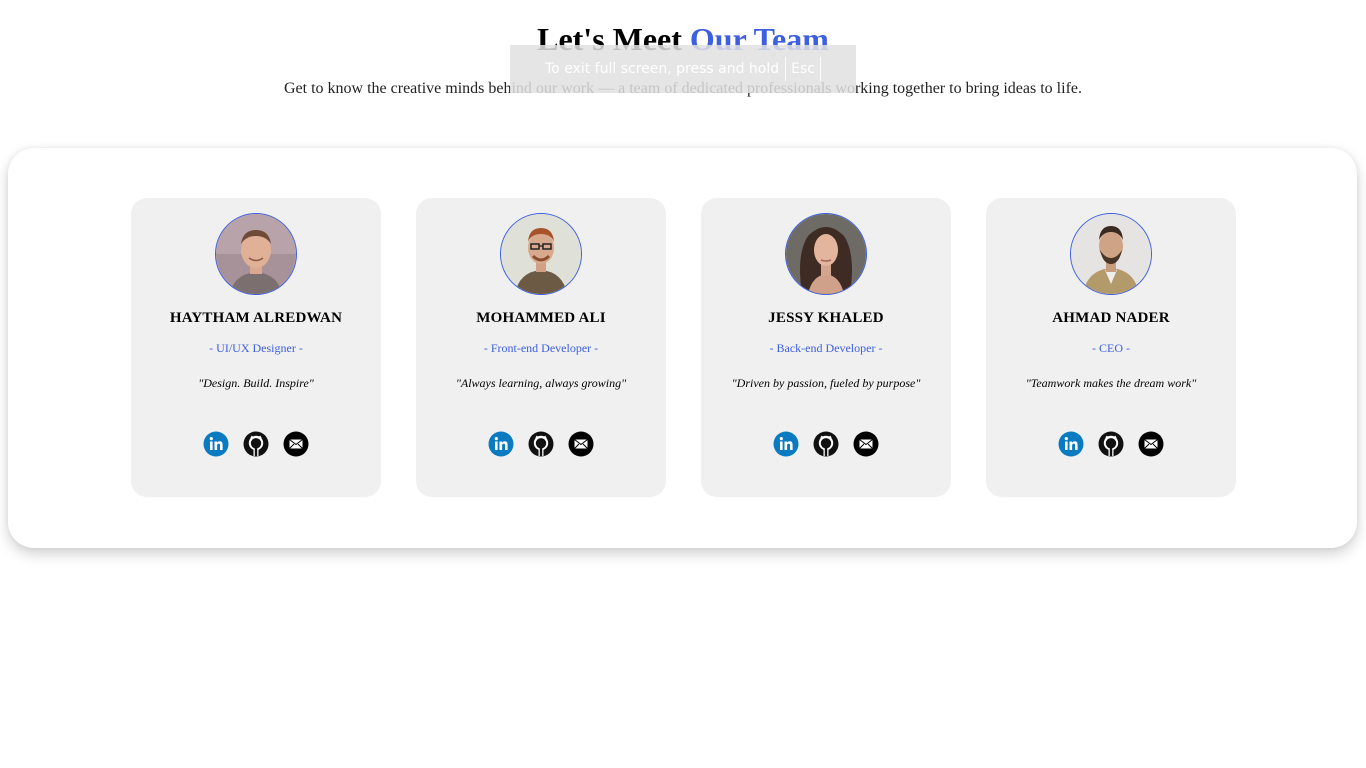 Image resolution: width=1366 pixels, height=768 pixels. I want to click on member-role: - CEO -, so click(1111, 348).